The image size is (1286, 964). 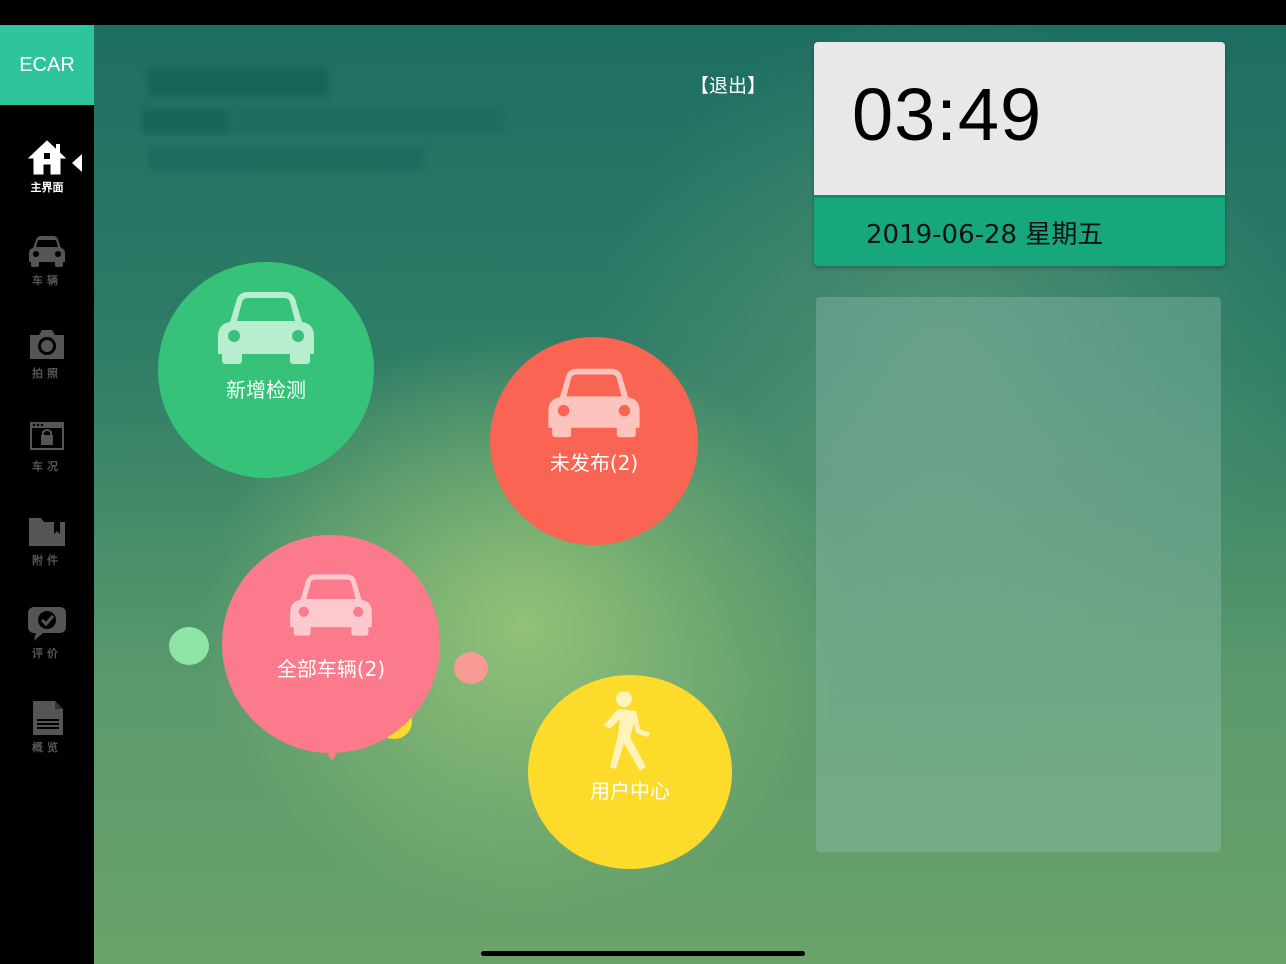 What do you see at coordinates (643, 12) in the screenshot?
I see `status-bar` at bounding box center [643, 12].